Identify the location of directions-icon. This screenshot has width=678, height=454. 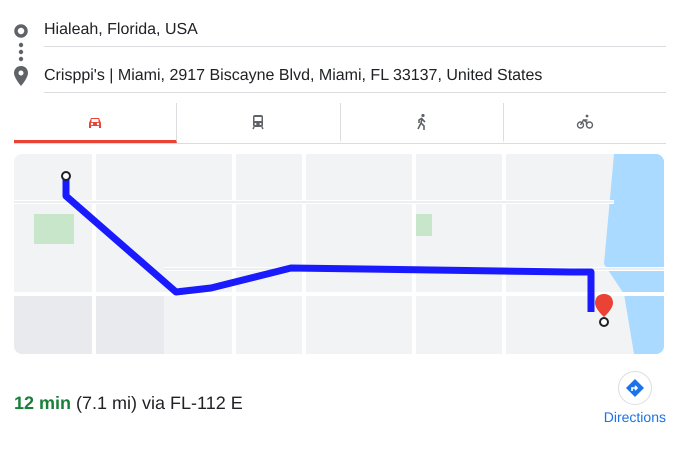
(634, 388).